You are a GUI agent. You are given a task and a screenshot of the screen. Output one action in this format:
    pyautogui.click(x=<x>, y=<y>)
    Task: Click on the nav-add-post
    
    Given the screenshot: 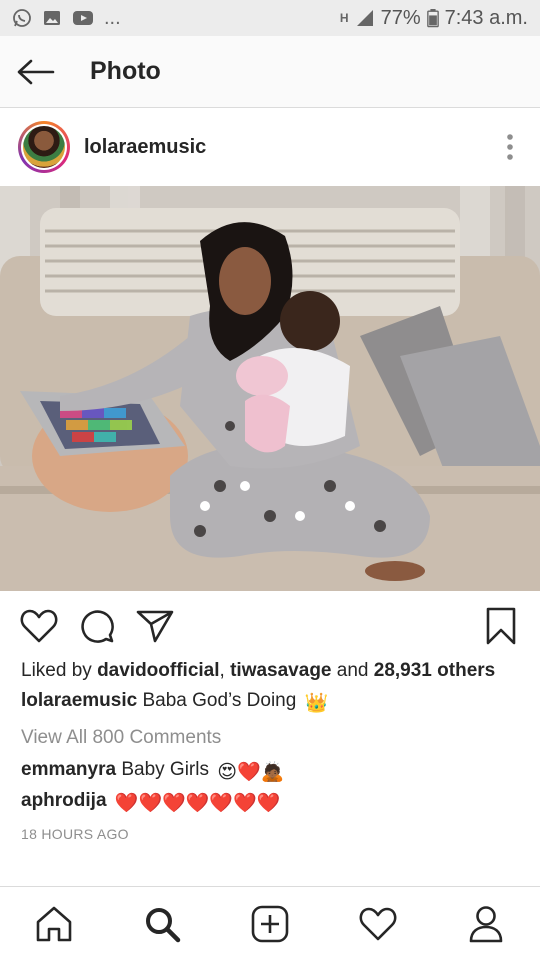 What is the action you would take?
    pyautogui.click(x=270, y=924)
    